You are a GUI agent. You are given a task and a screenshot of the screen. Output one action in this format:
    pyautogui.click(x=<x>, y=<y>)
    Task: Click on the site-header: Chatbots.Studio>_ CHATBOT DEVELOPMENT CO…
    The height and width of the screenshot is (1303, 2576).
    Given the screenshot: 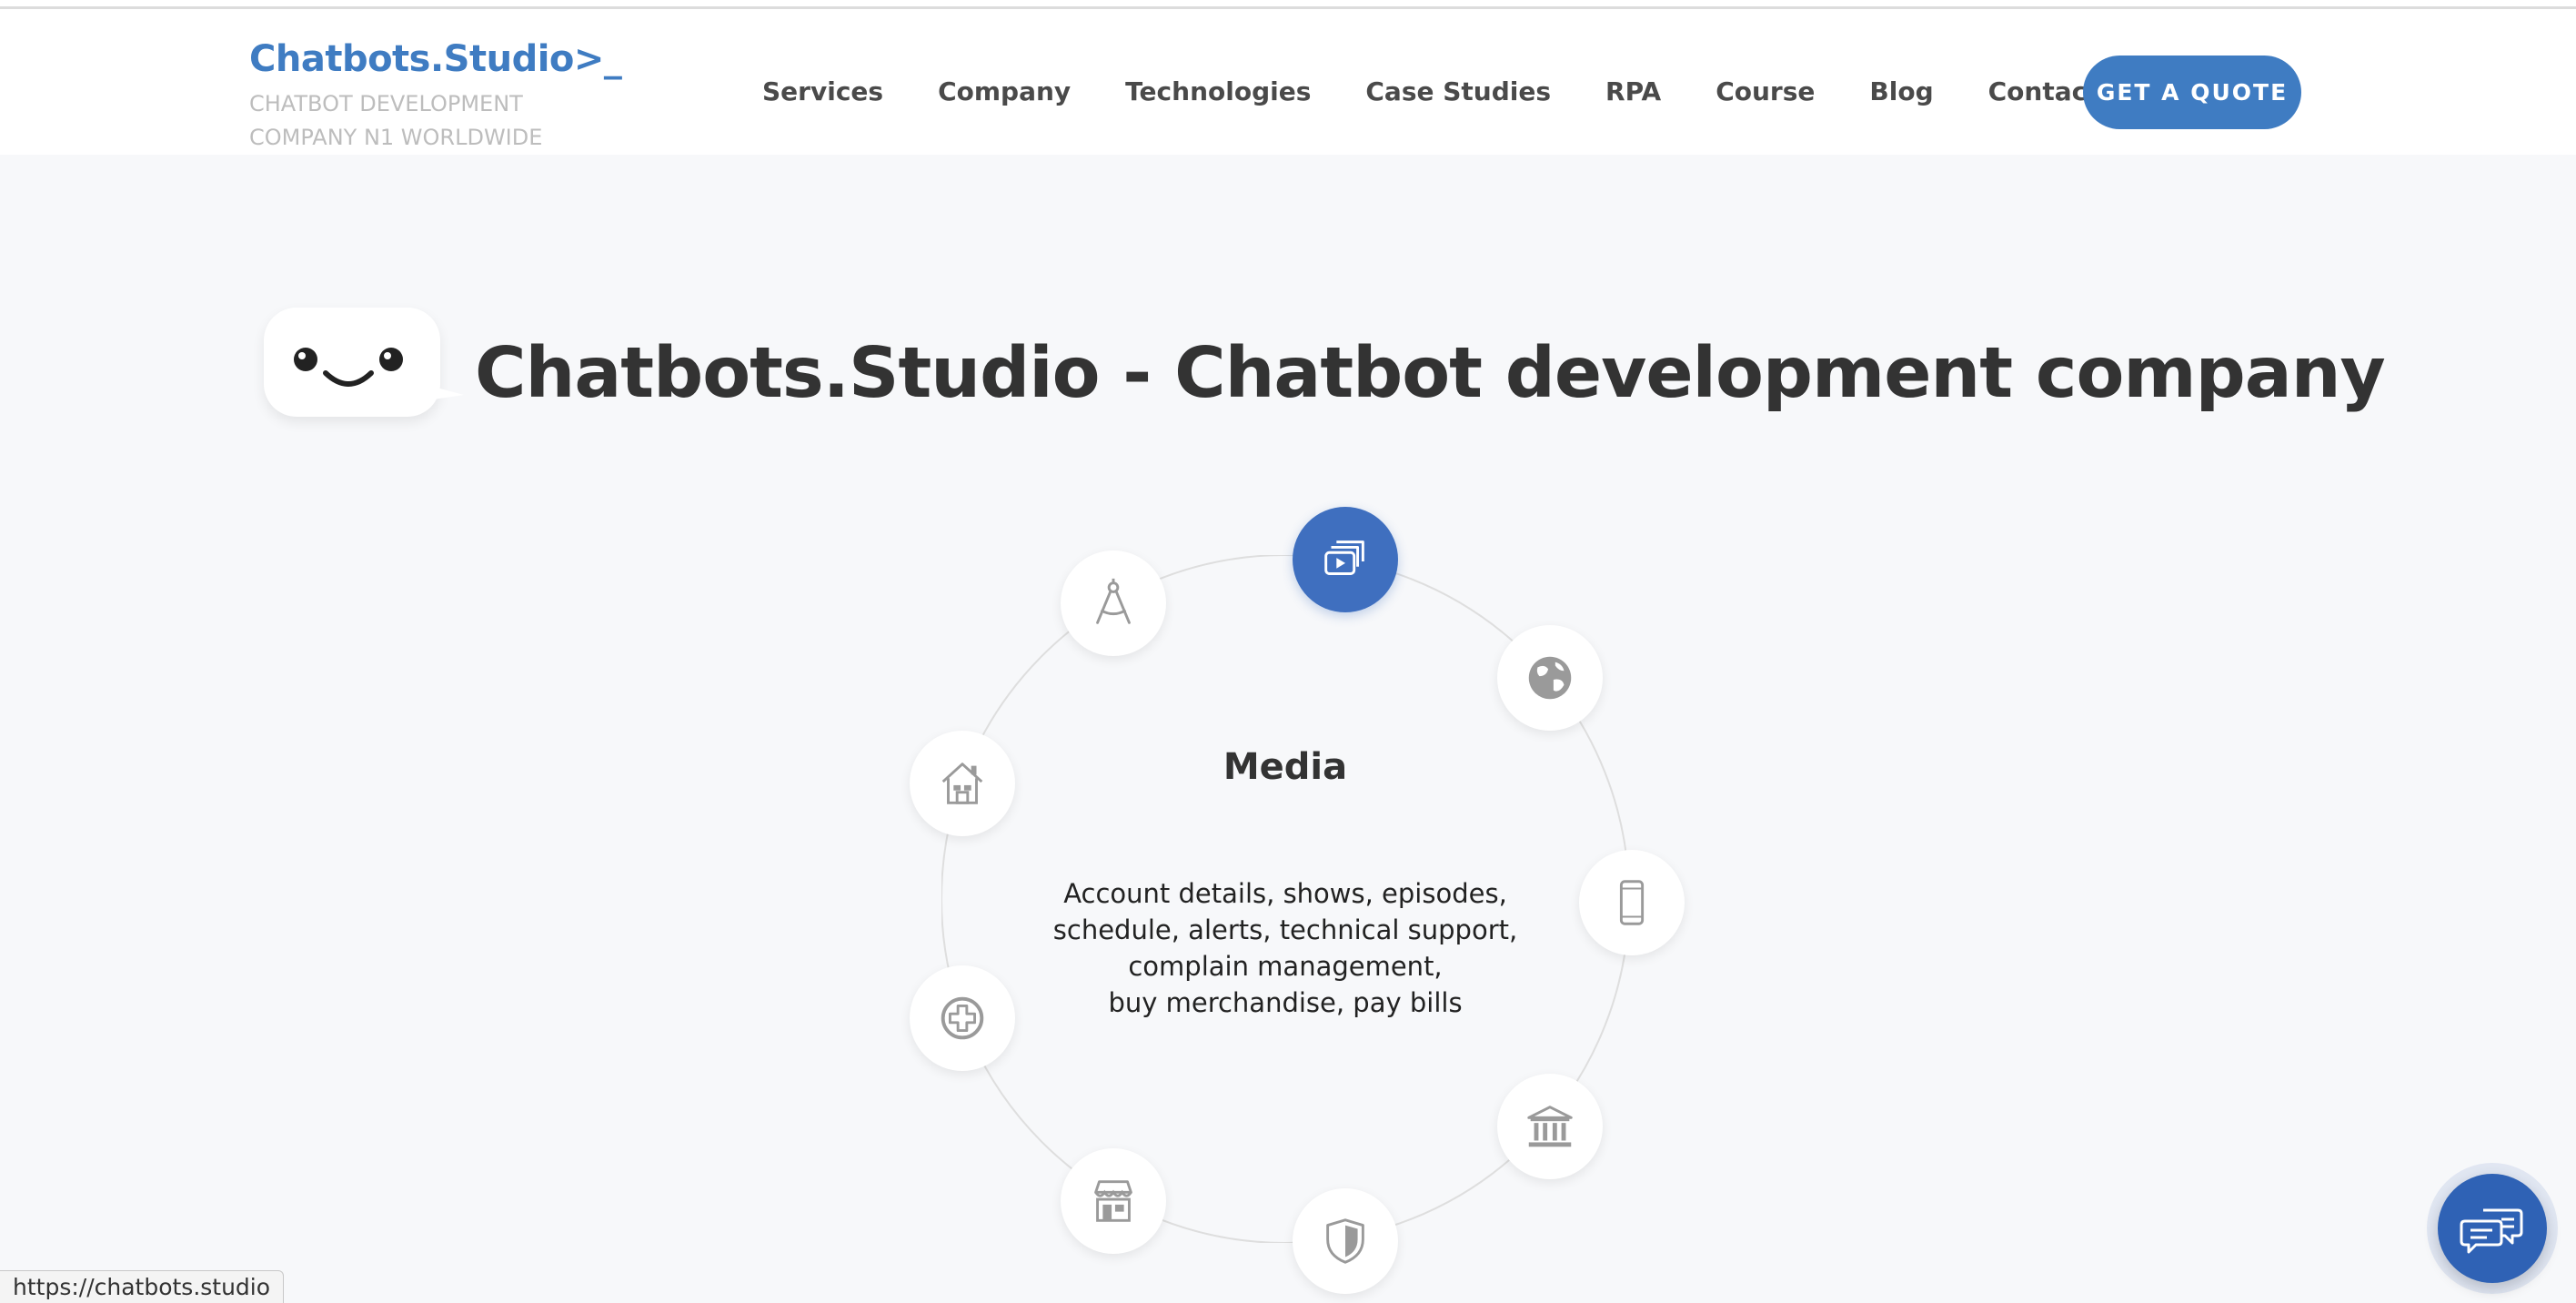 What is the action you would take?
    pyautogui.click(x=1288, y=82)
    